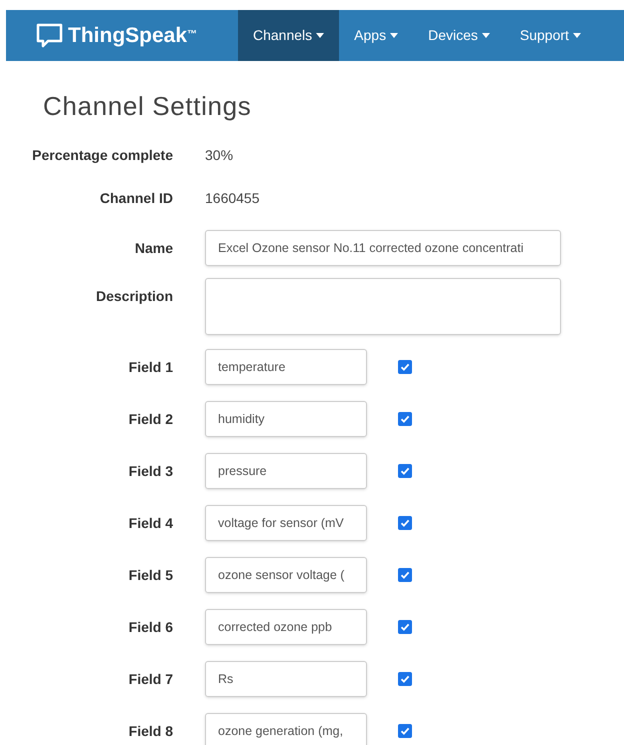 This screenshot has height=745, width=624. I want to click on name-field: Excel Ozone sensor No.11 corrected ozone concentrati, so click(383, 248).